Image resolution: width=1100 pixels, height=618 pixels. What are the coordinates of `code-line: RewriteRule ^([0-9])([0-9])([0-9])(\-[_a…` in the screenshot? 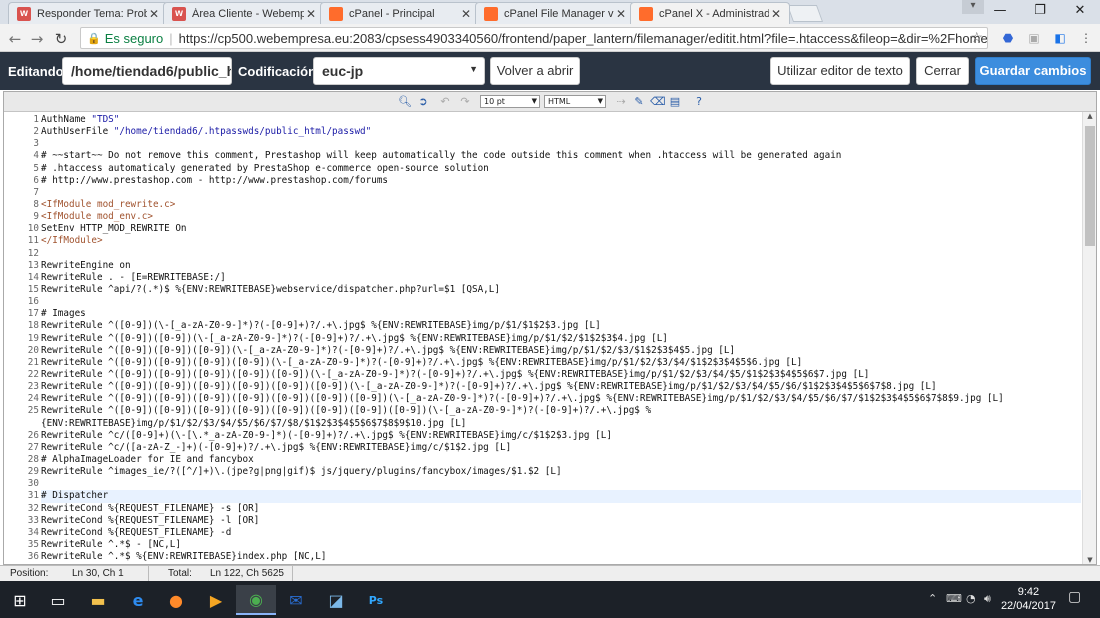 It's located at (561, 351).